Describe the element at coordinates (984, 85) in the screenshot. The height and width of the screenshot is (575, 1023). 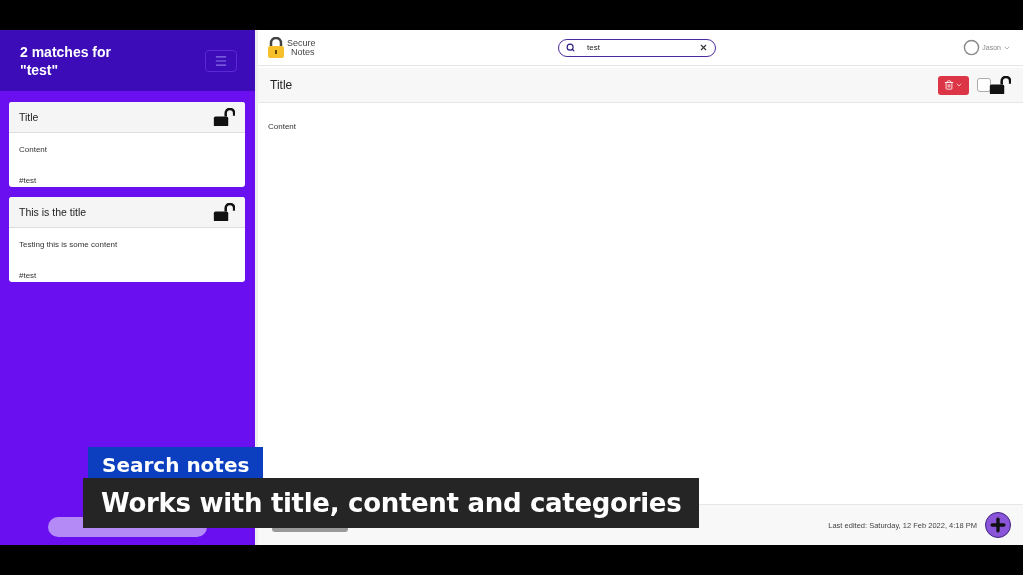
I see `checkbox` at that location.